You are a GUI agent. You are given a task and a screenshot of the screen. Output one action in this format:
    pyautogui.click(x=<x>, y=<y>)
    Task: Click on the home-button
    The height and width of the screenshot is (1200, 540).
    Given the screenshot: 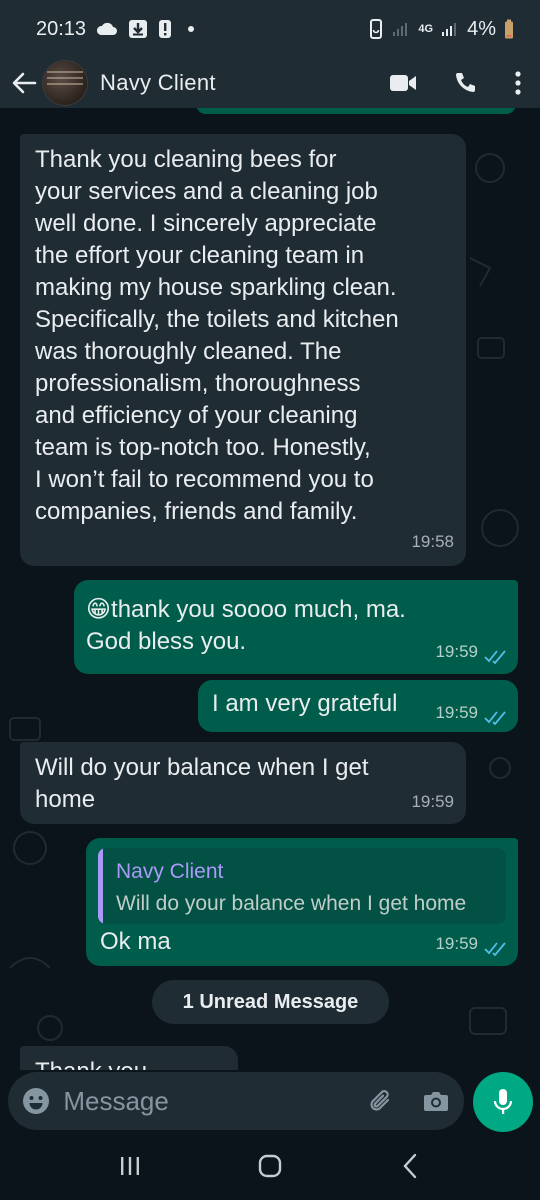 What is the action you would take?
    pyautogui.click(x=270, y=1166)
    